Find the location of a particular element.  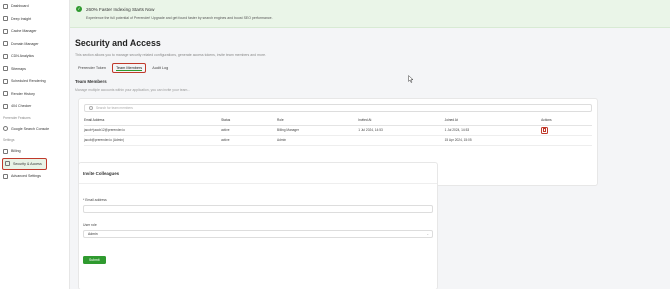

sidebar-item-label: Render History is located at coordinates (23, 93).